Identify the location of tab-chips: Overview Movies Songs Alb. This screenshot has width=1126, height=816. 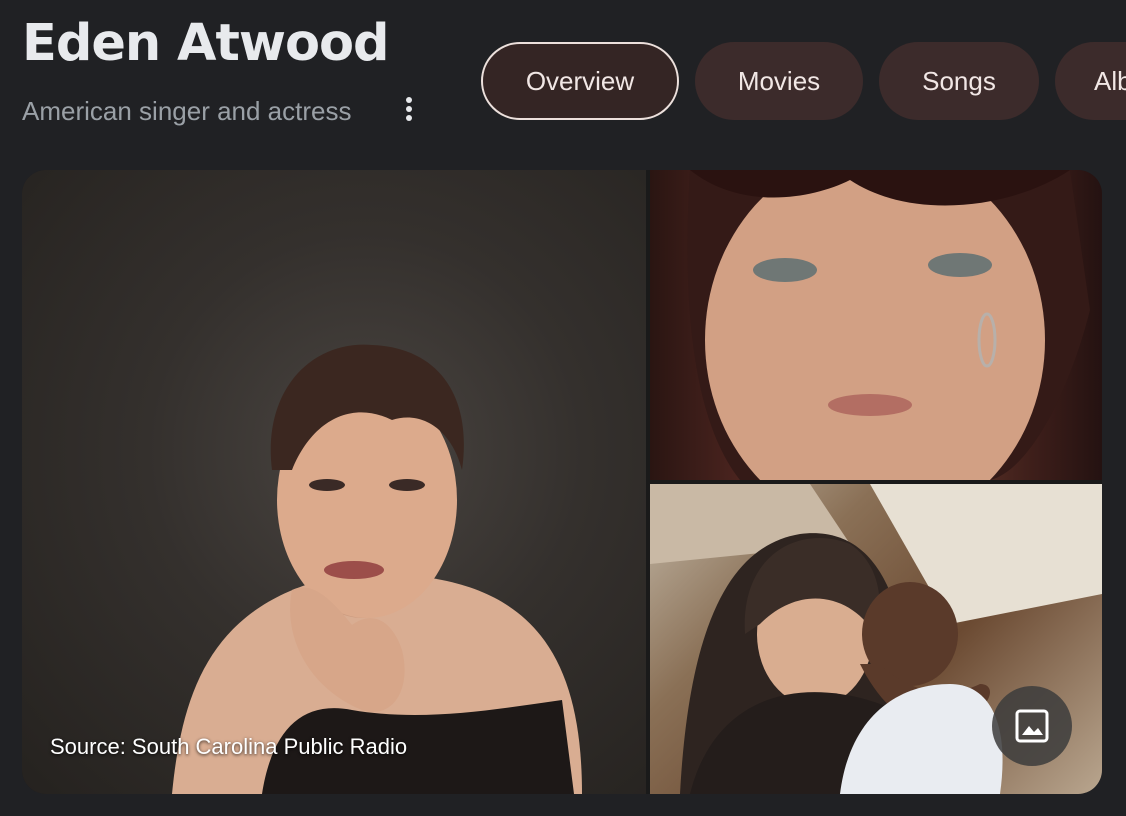
(803, 81).